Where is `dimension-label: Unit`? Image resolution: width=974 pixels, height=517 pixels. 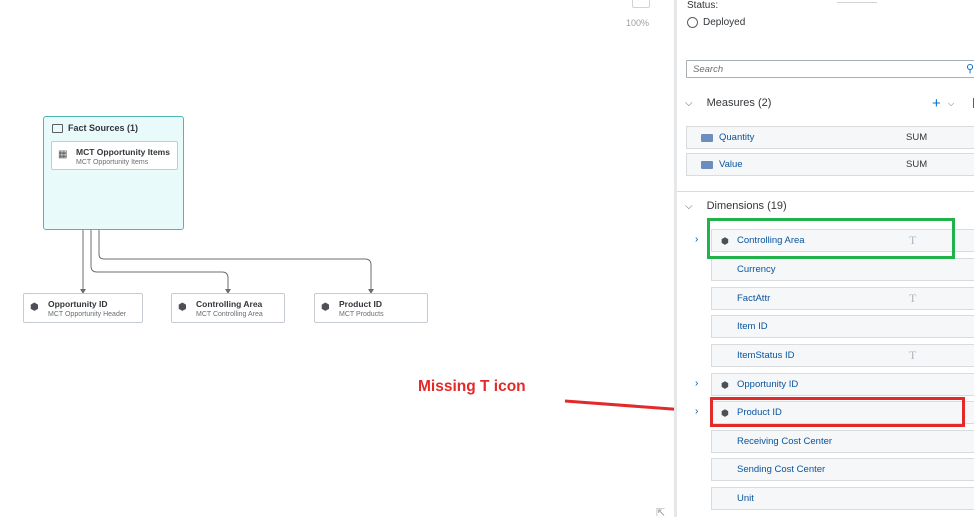 dimension-label: Unit is located at coordinates (745, 498).